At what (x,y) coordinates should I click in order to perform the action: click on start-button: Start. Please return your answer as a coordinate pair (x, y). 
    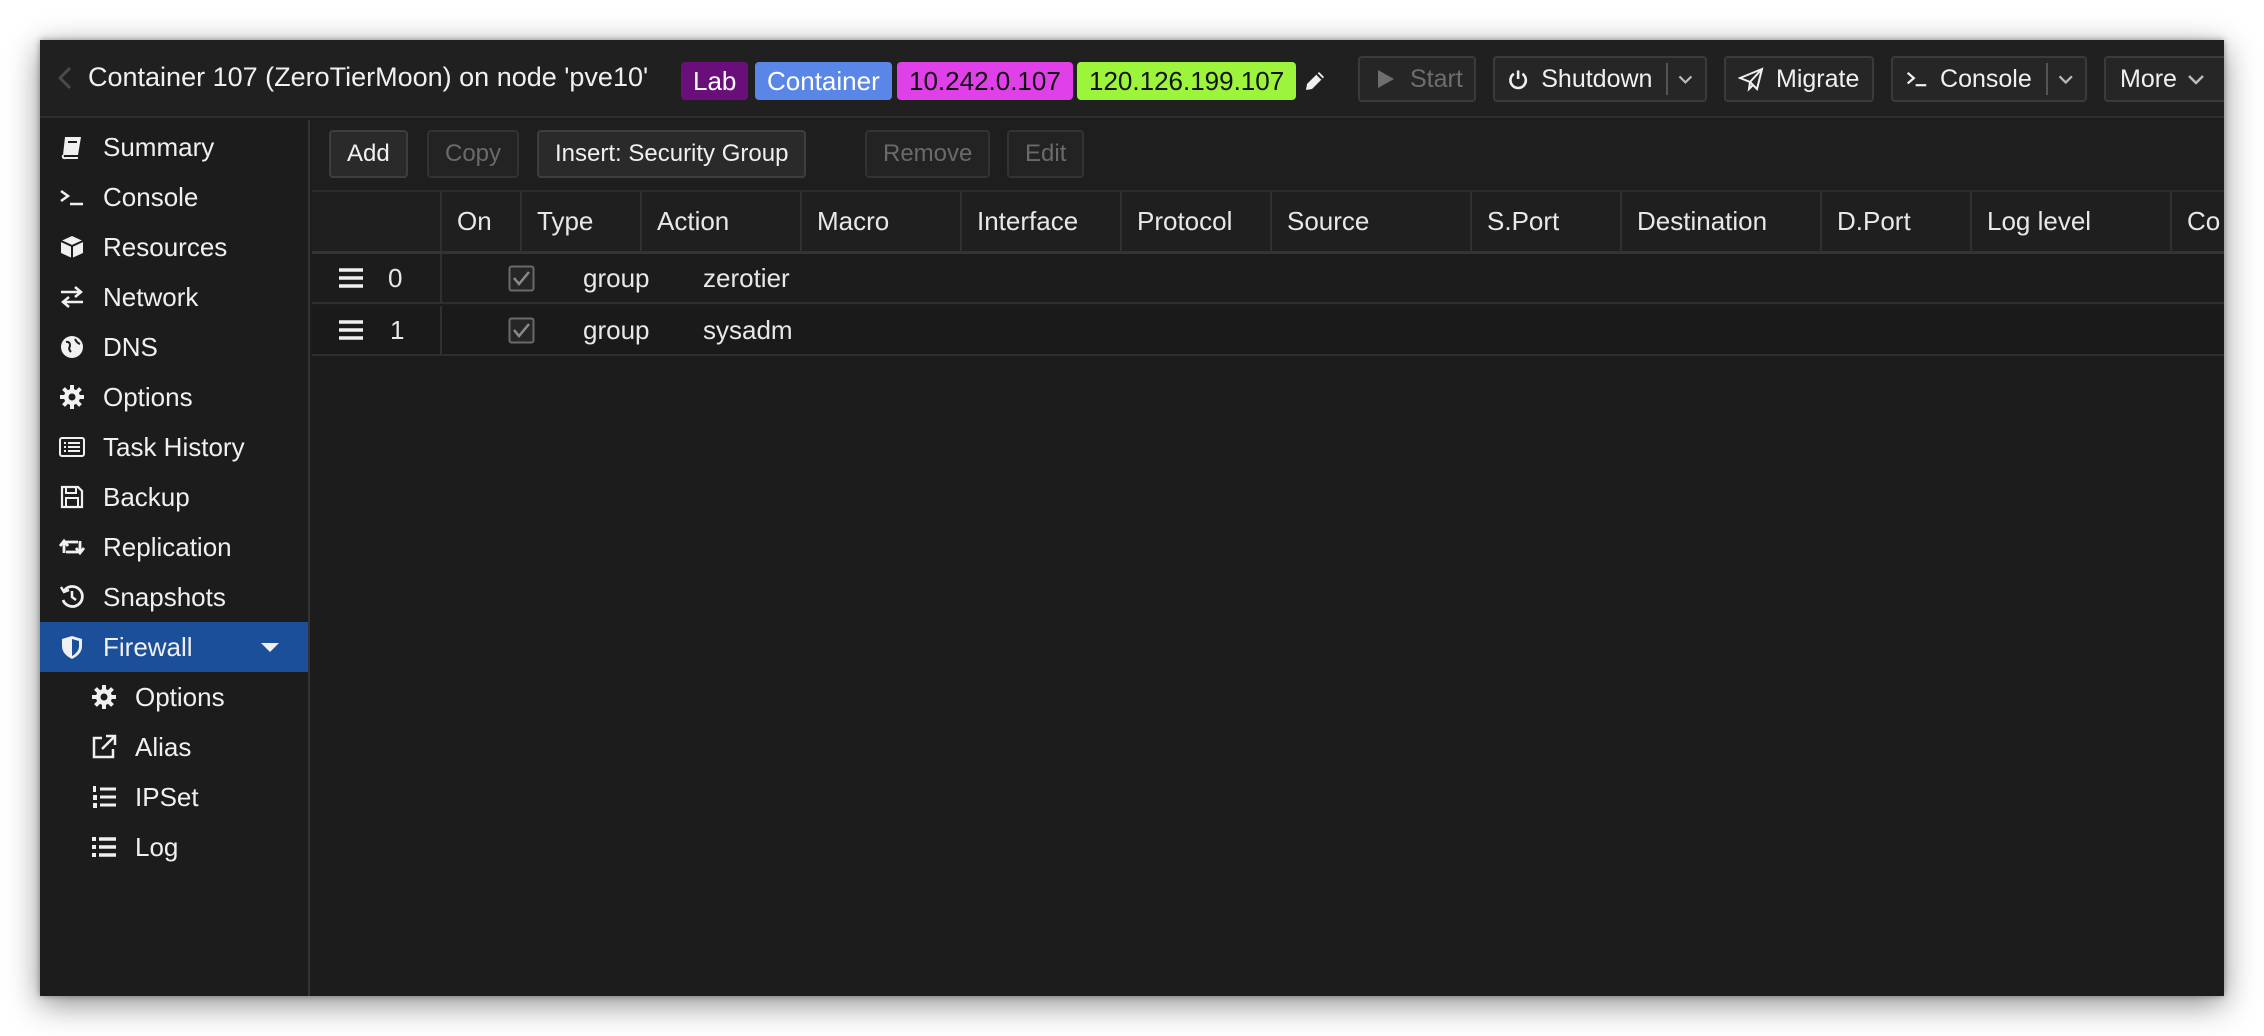
    Looking at the image, I should click on (1417, 79).